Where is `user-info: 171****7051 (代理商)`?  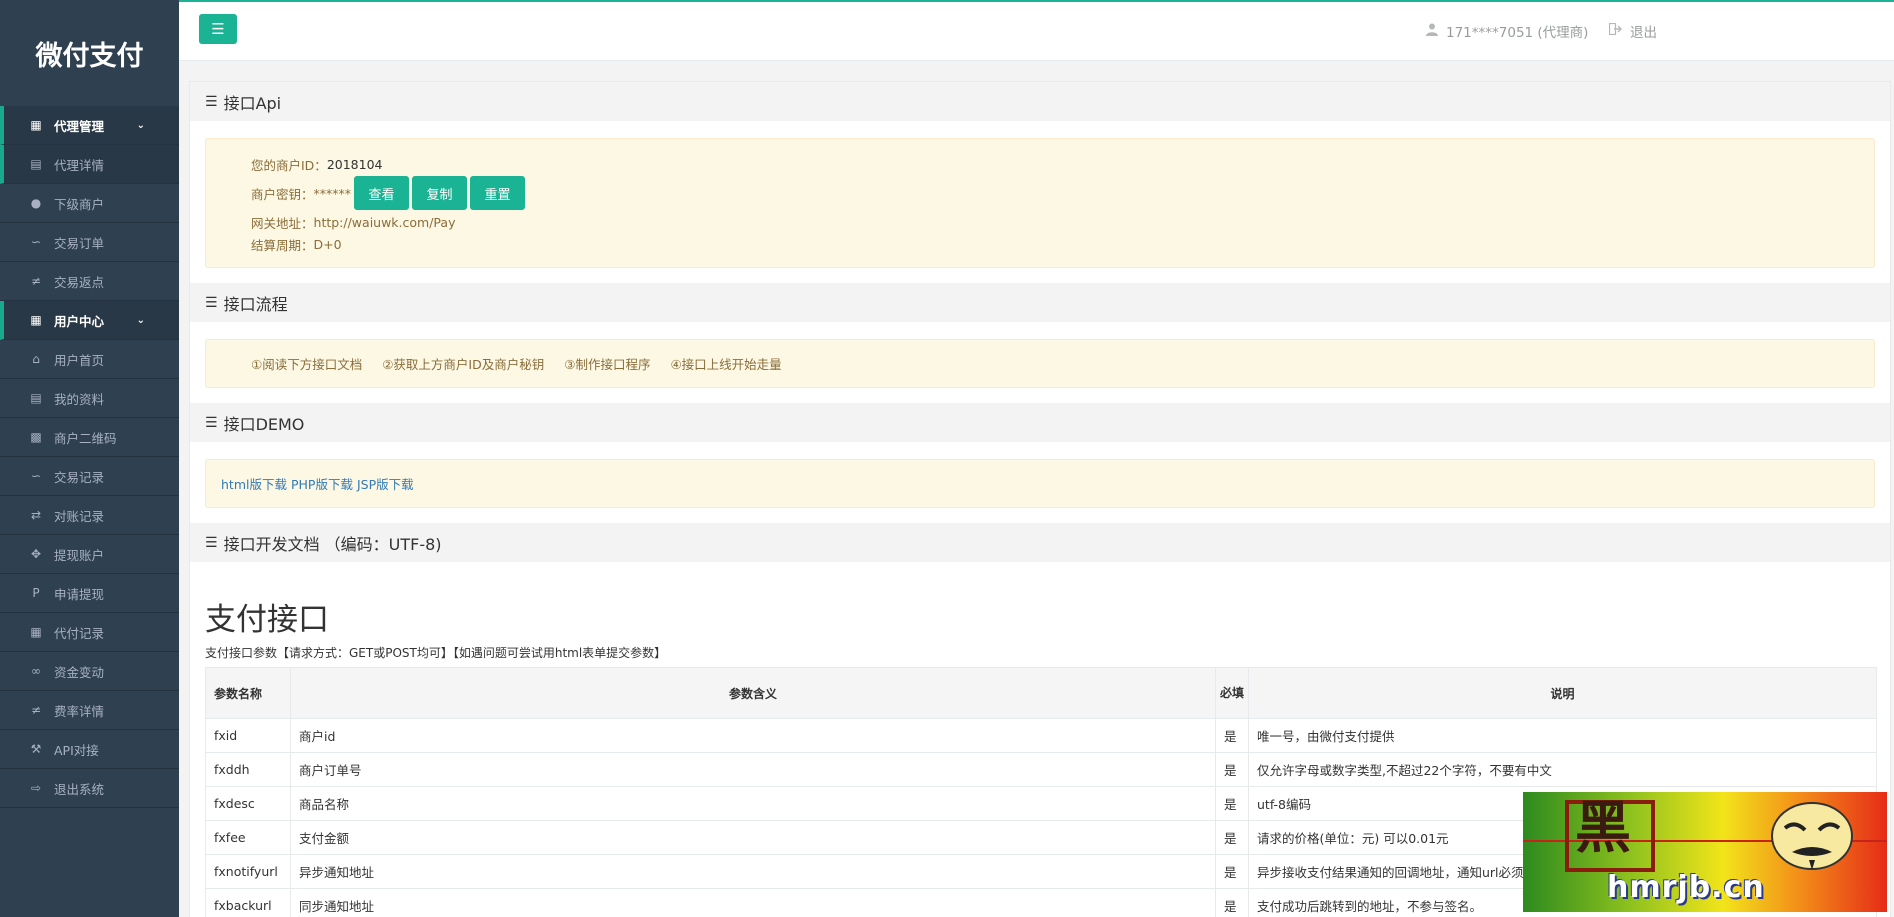 user-info: 171****7051 (代理商) is located at coordinates (1507, 31).